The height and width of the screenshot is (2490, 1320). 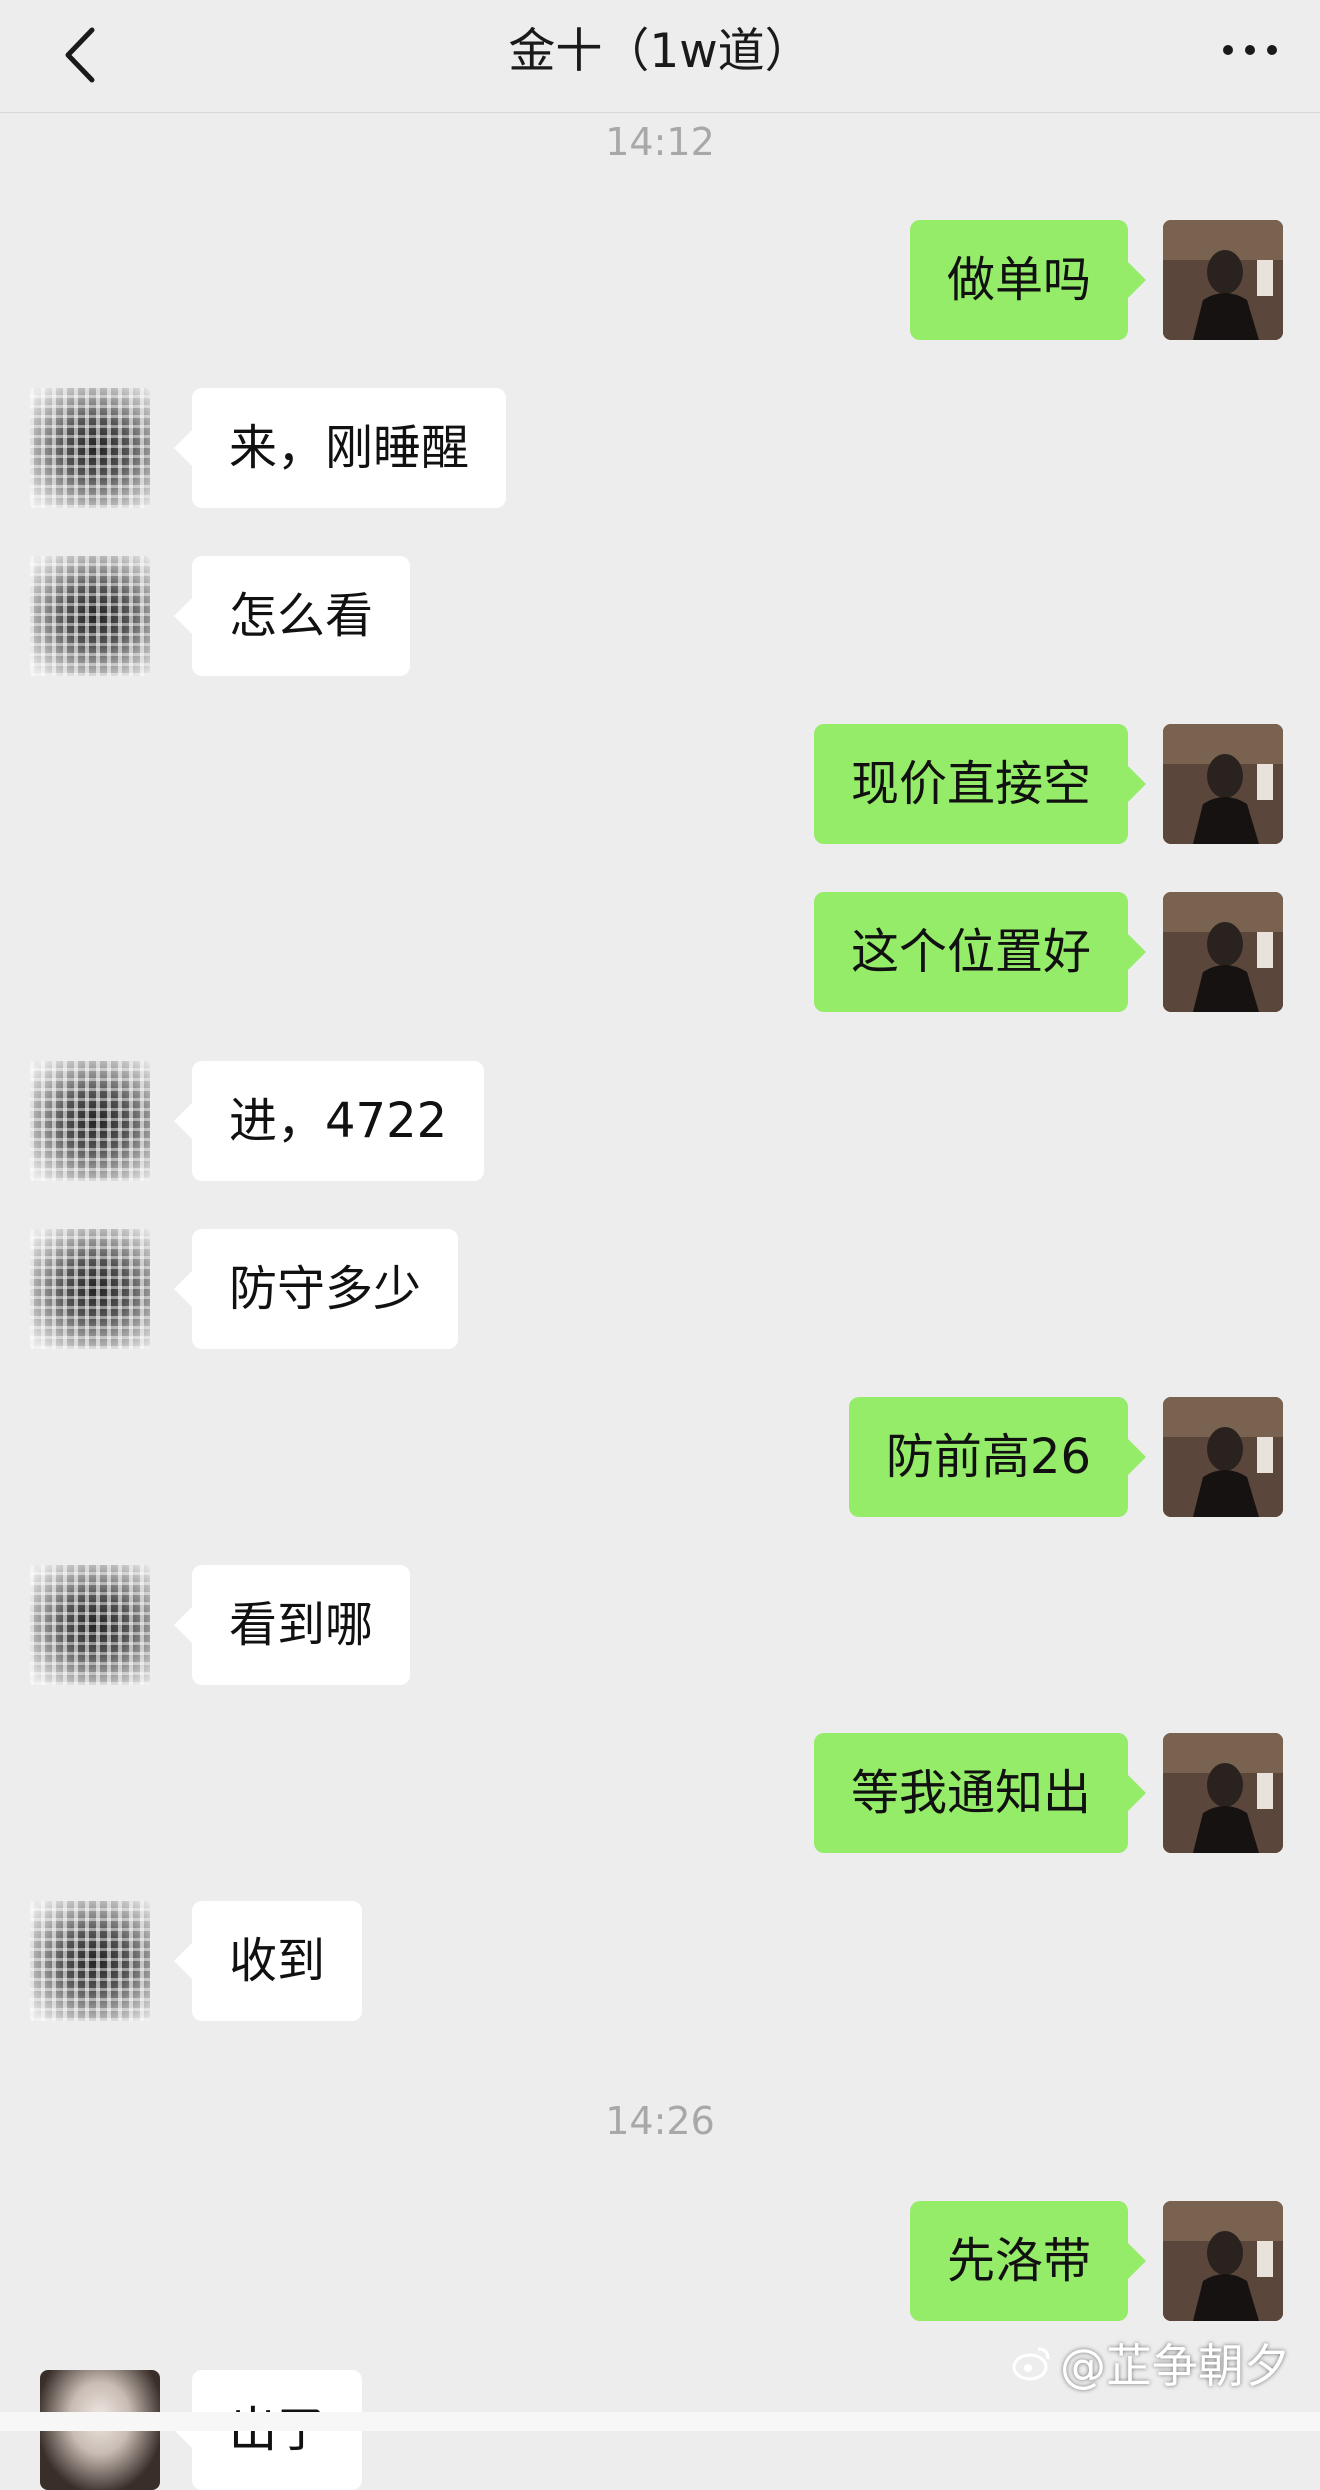 What do you see at coordinates (660, 2421) in the screenshot?
I see `bottom-bar` at bounding box center [660, 2421].